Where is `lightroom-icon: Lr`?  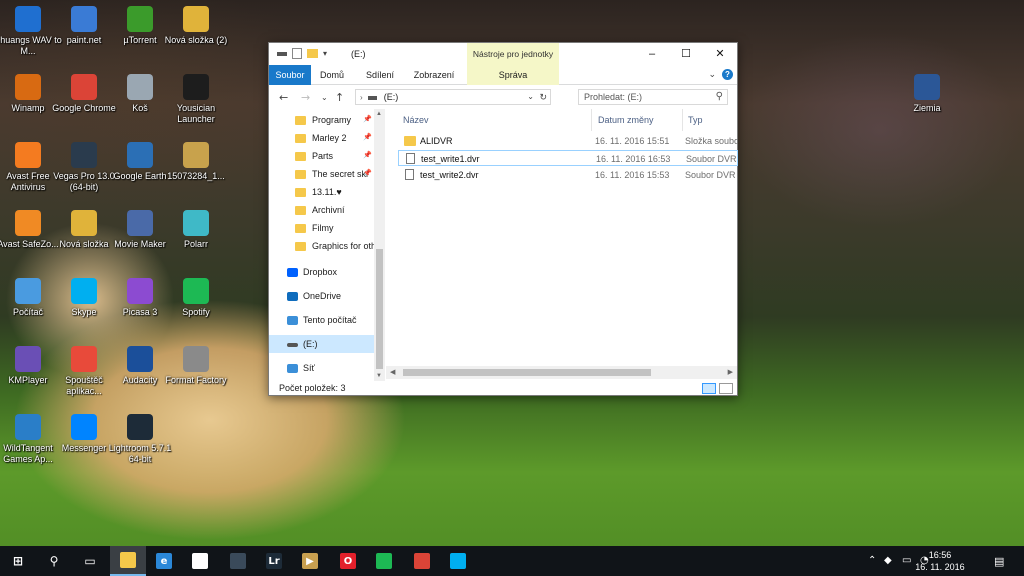 lightroom-icon: Lr is located at coordinates (274, 561).